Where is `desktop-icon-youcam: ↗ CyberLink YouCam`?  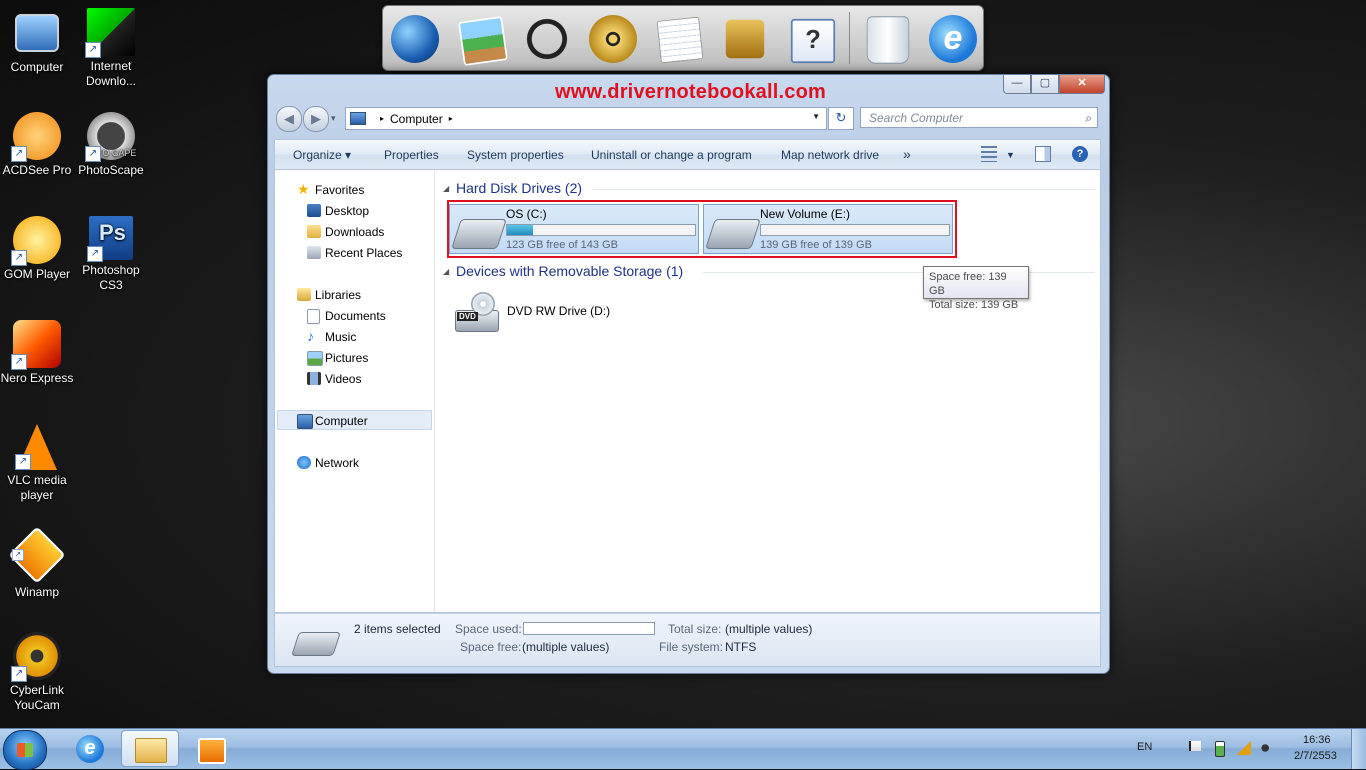 desktop-icon-youcam: ↗ CyberLink YouCam is located at coordinates (37, 672).